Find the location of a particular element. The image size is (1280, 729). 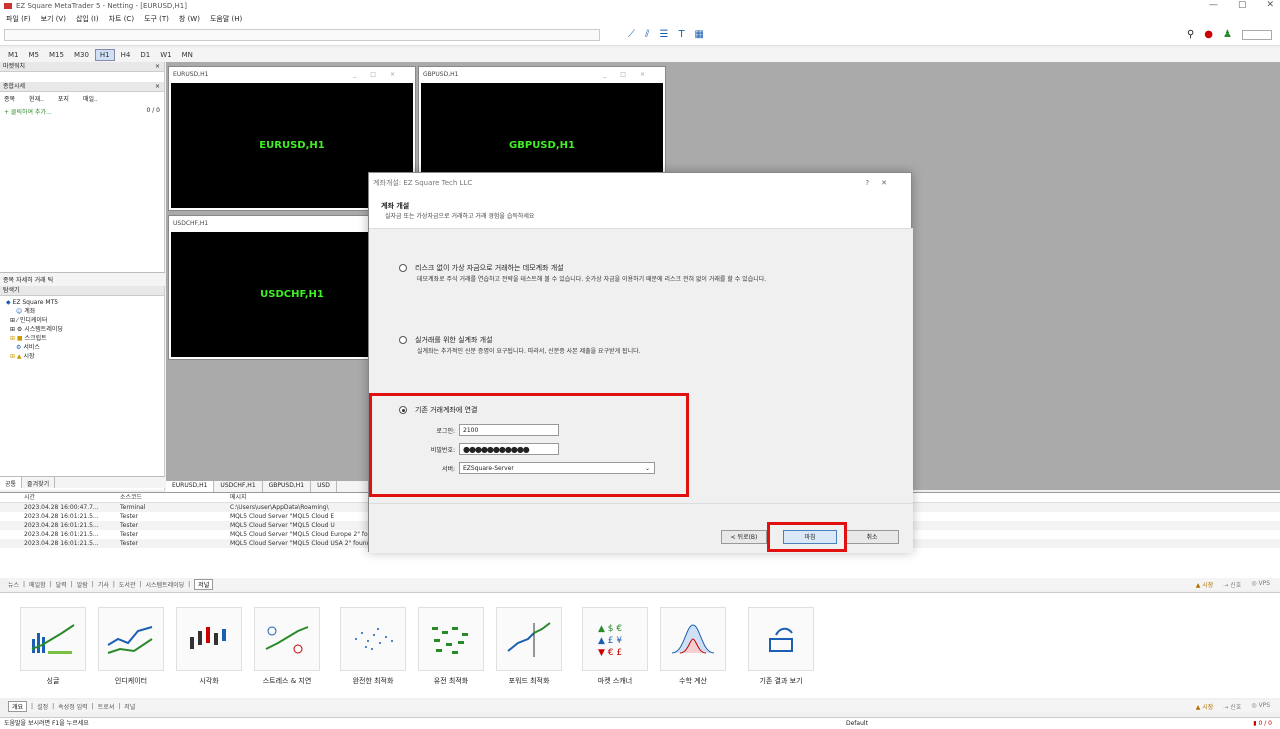

tab-experts: 시스템트레이딩 is located at coordinates (165, 584).